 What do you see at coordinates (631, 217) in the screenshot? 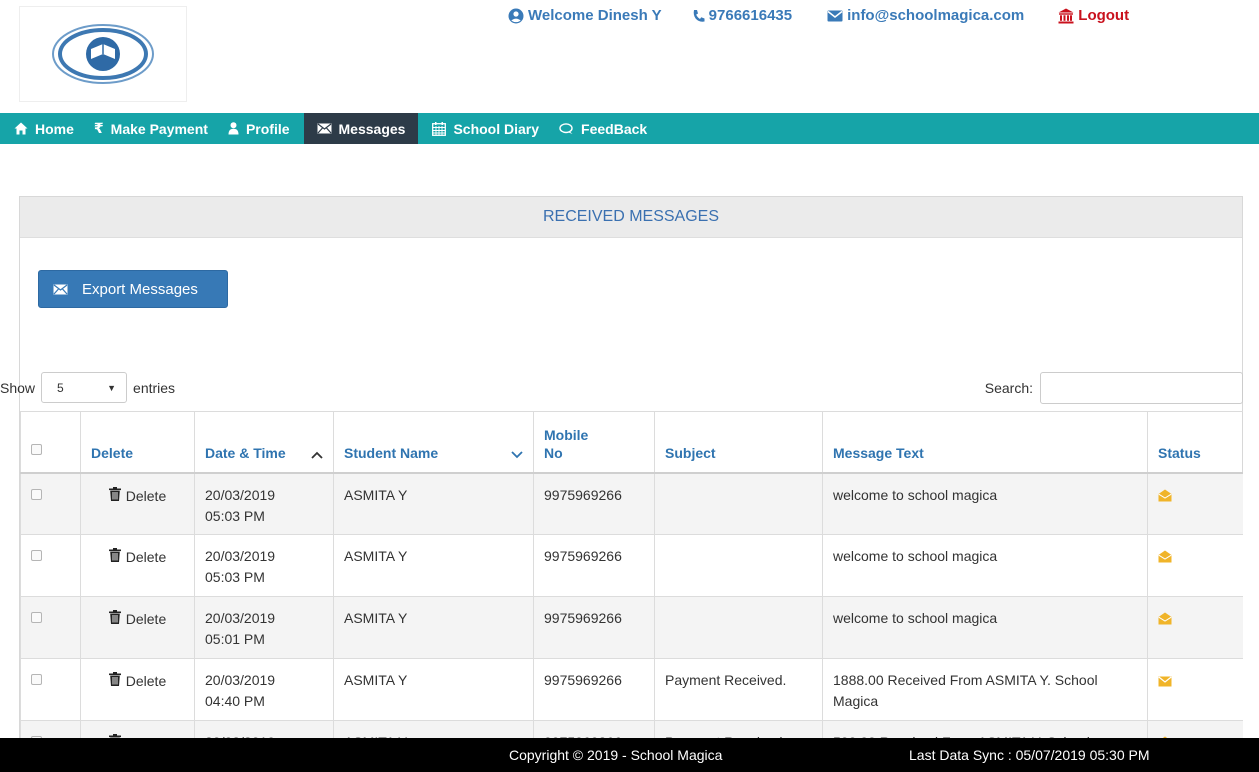
I see `panel-title: RECEIVED MESSAGES` at bounding box center [631, 217].